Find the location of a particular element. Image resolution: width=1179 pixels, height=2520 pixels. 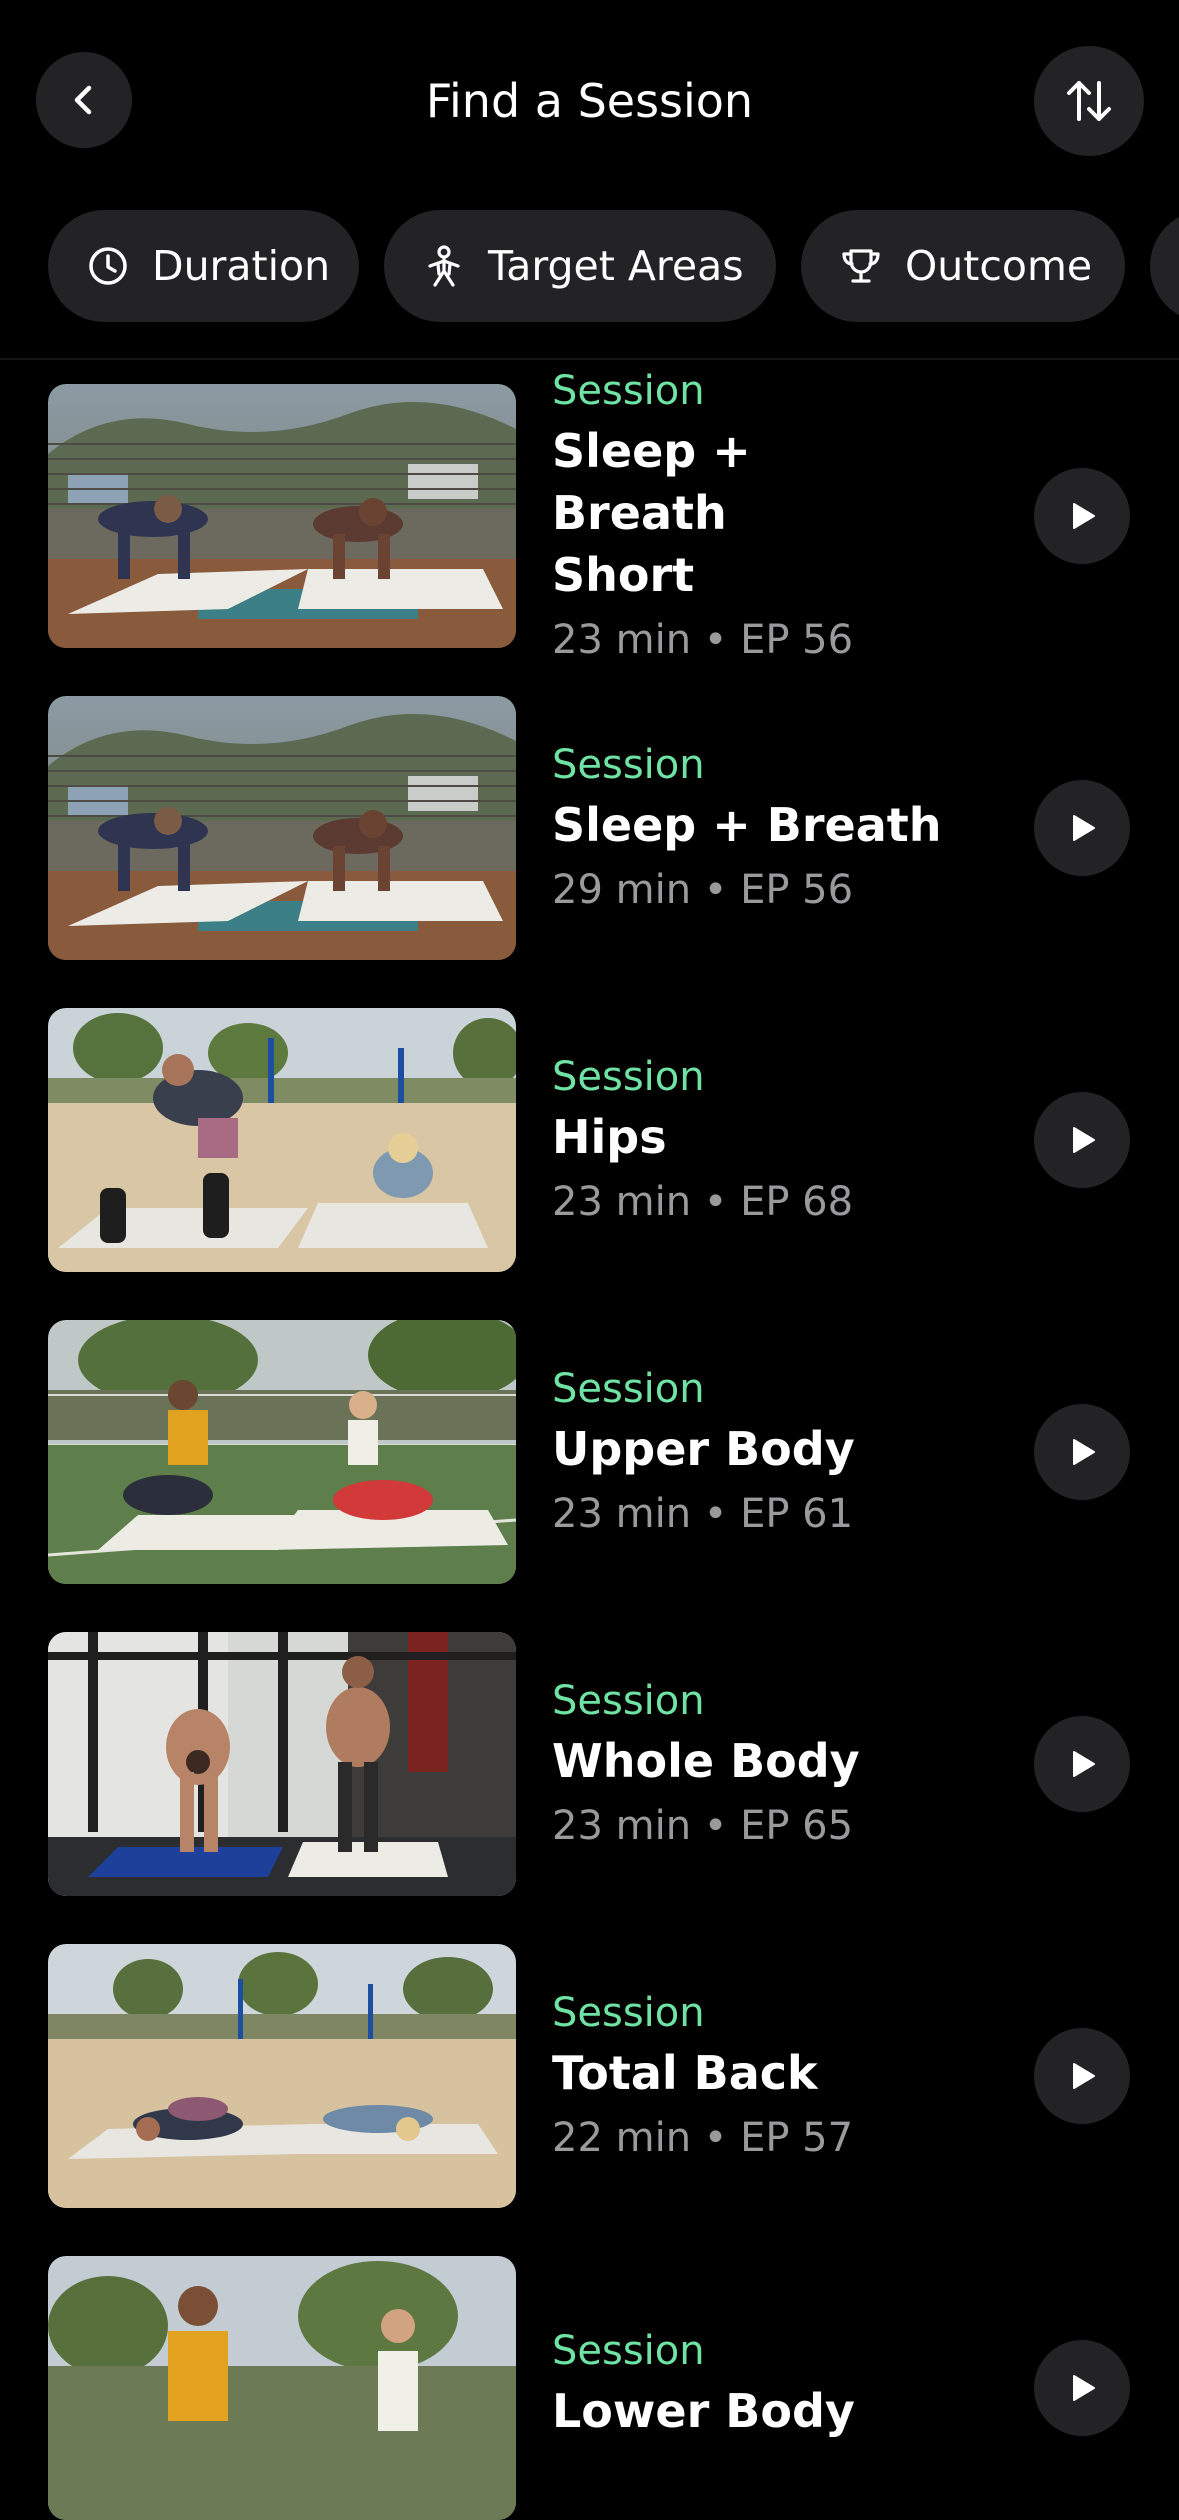

filter-bar: Duration Target Areas Outcome is located at coordinates (589, 266).